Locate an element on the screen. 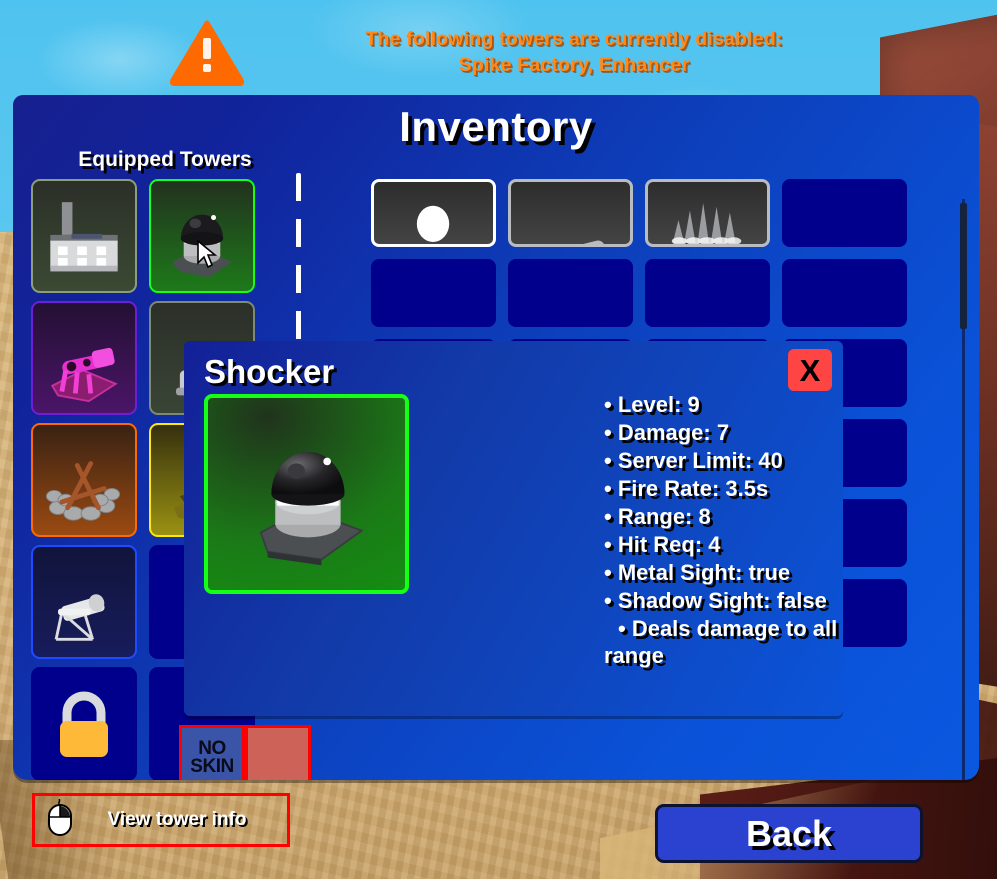 The height and width of the screenshot is (879, 997). mouse-pointer-icon is located at coordinates (207, 254).